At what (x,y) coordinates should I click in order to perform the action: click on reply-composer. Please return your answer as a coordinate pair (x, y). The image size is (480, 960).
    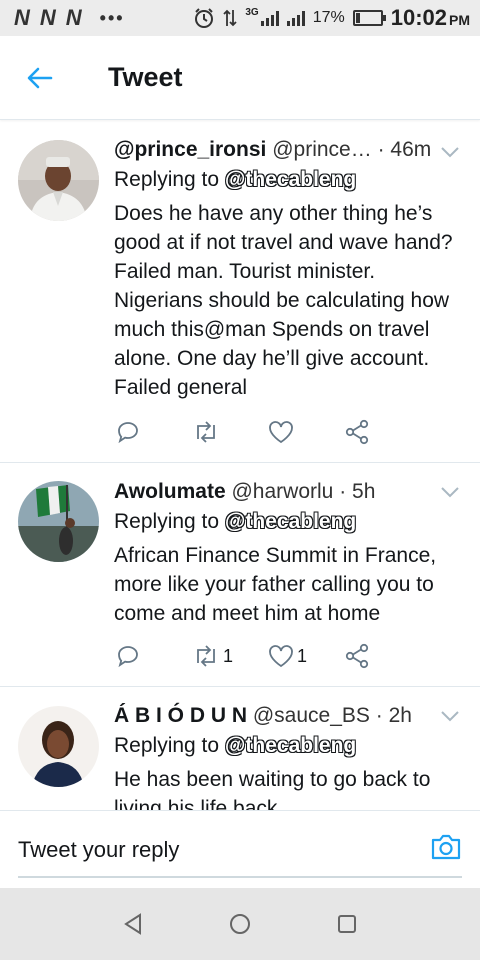
    Looking at the image, I should click on (240, 849).